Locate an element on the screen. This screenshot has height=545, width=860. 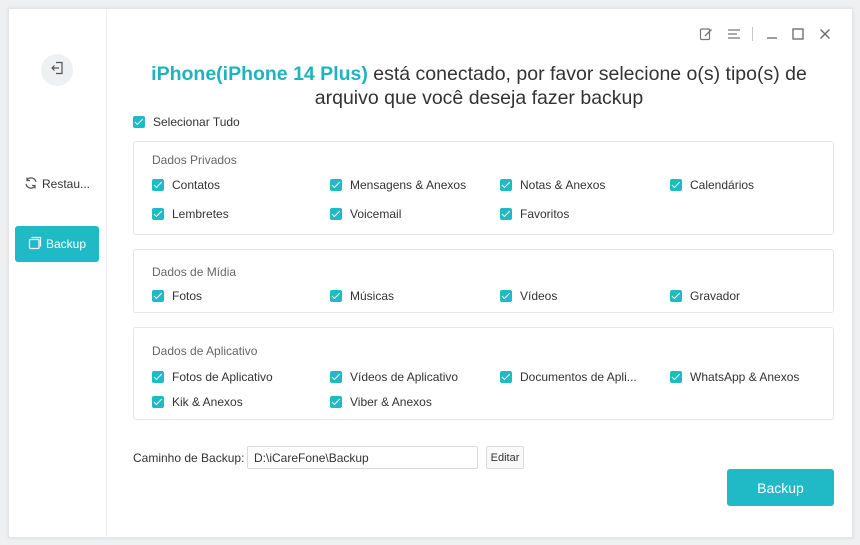
exit-button is located at coordinates (57, 70).